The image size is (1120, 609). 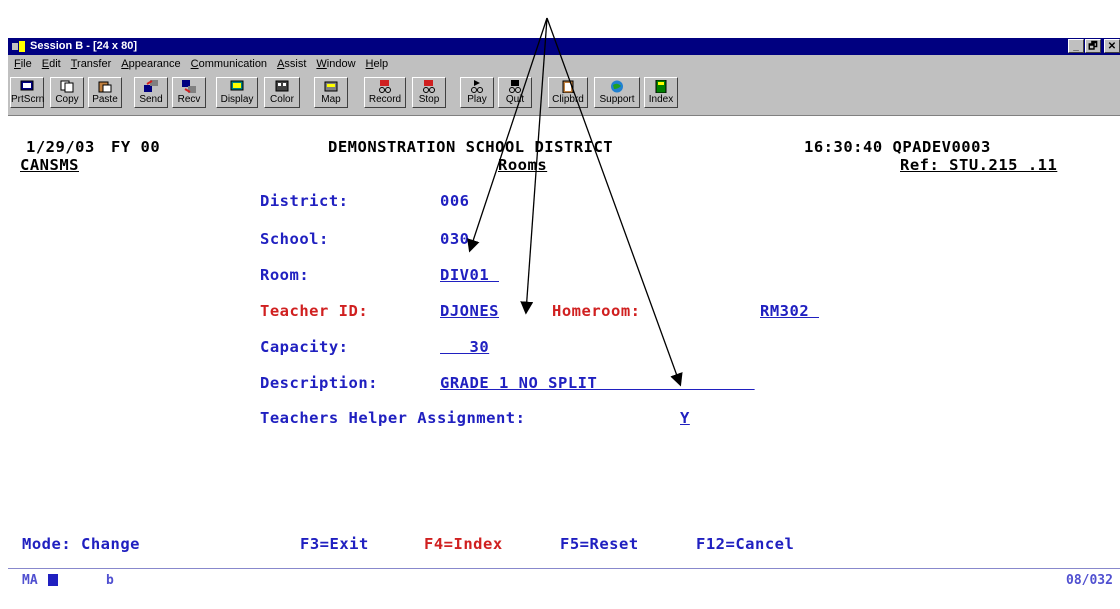 I want to click on time-program: 16:30:40 QPADEV0003, so click(x=897, y=147).